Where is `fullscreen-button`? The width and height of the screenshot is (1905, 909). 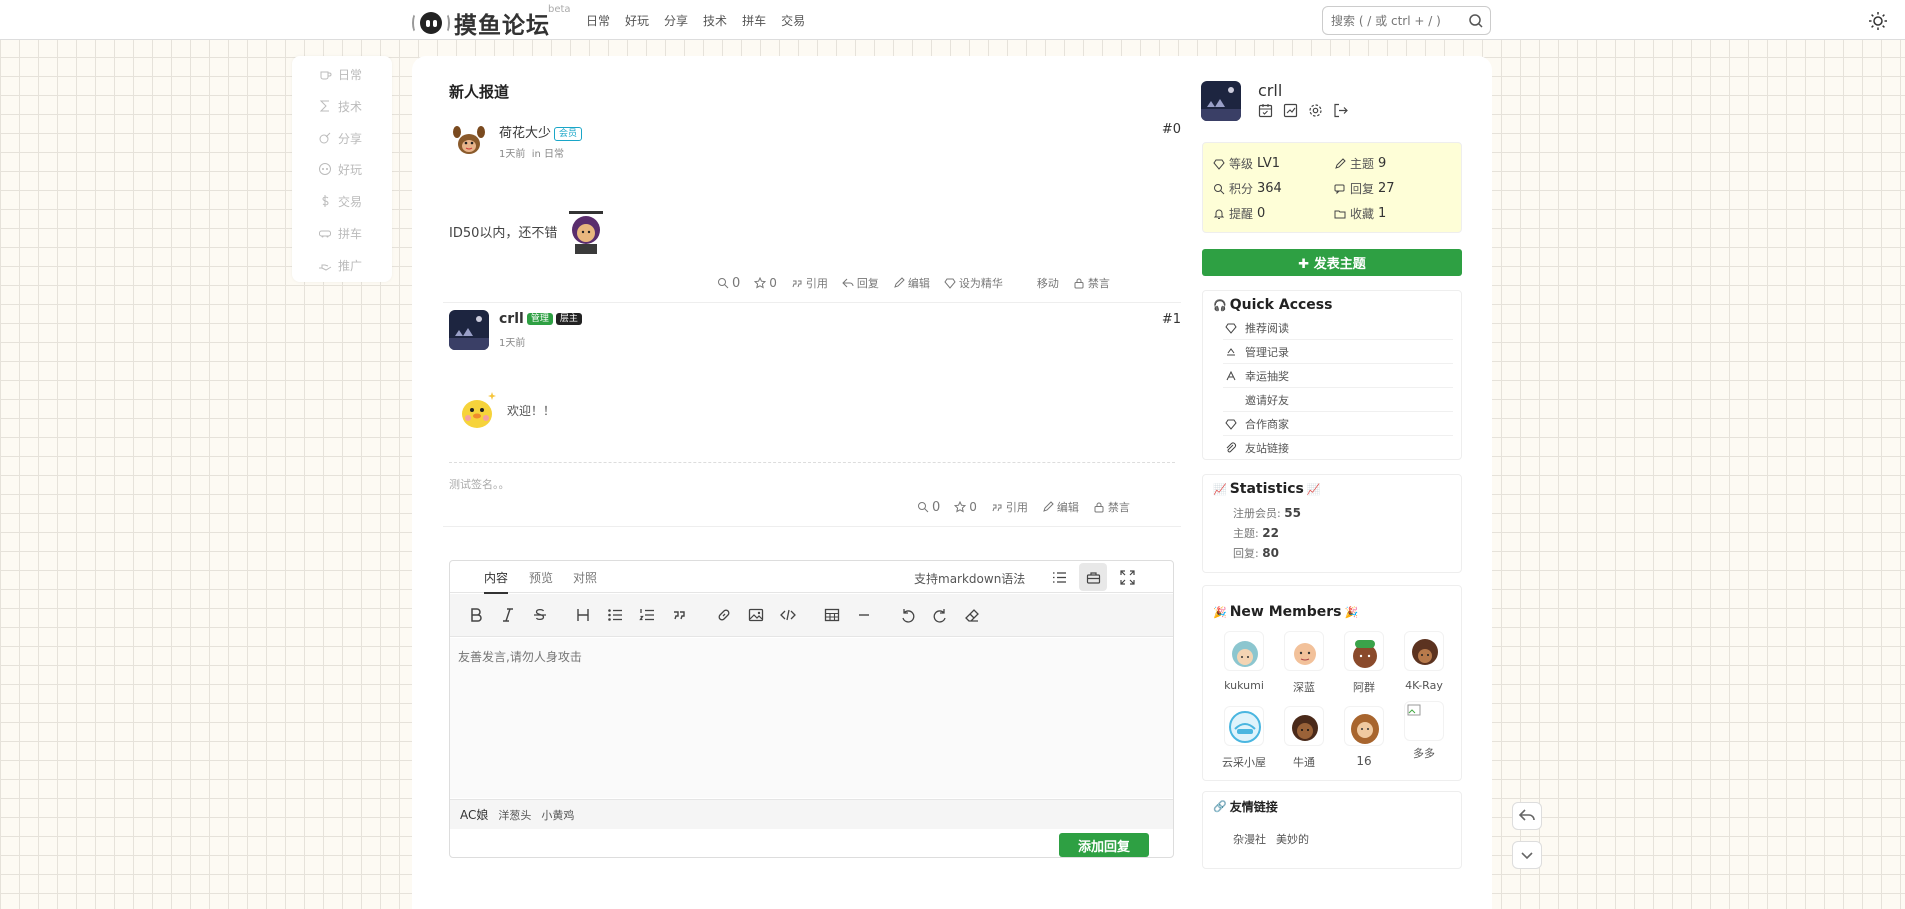
fullscreen-button is located at coordinates (1127, 577).